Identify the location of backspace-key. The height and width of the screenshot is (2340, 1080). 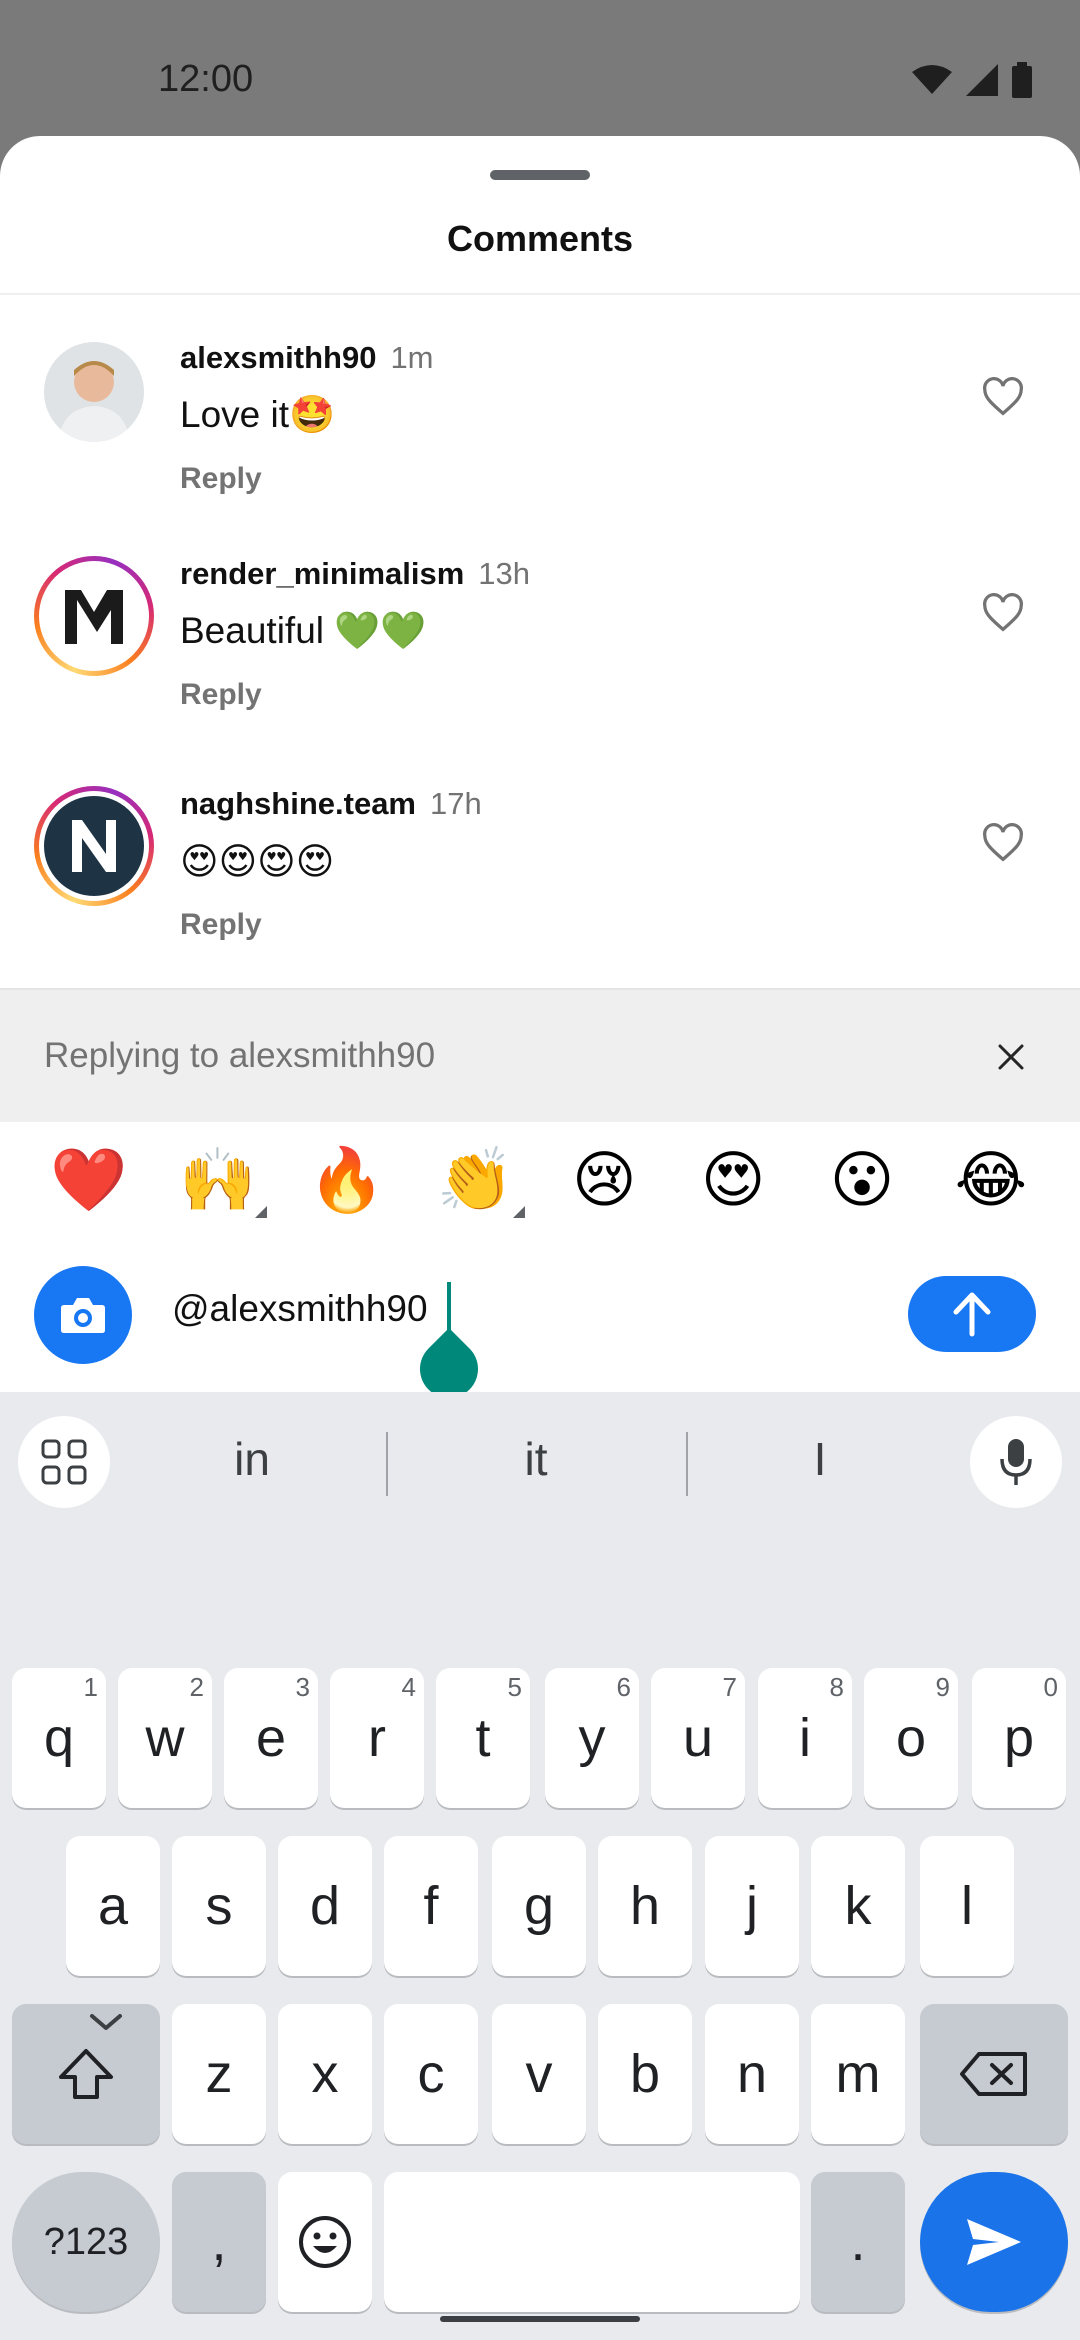
(994, 2074).